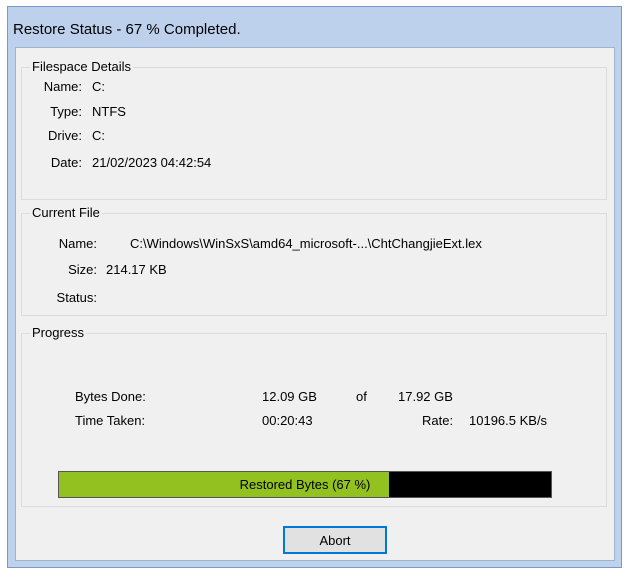  Describe the element at coordinates (127, 29) in the screenshot. I see `window-title: Restore Status - 67 % Completed.` at that location.